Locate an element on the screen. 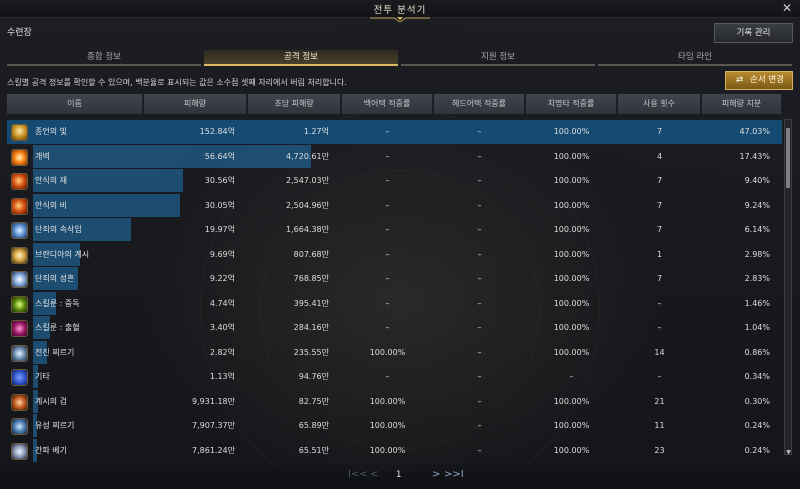 Image resolution: width=800 pixels, height=489 pixels. tab-bar: 종합 정보 공격 정보 지원 정보 타임 라인 is located at coordinates (401, 58).